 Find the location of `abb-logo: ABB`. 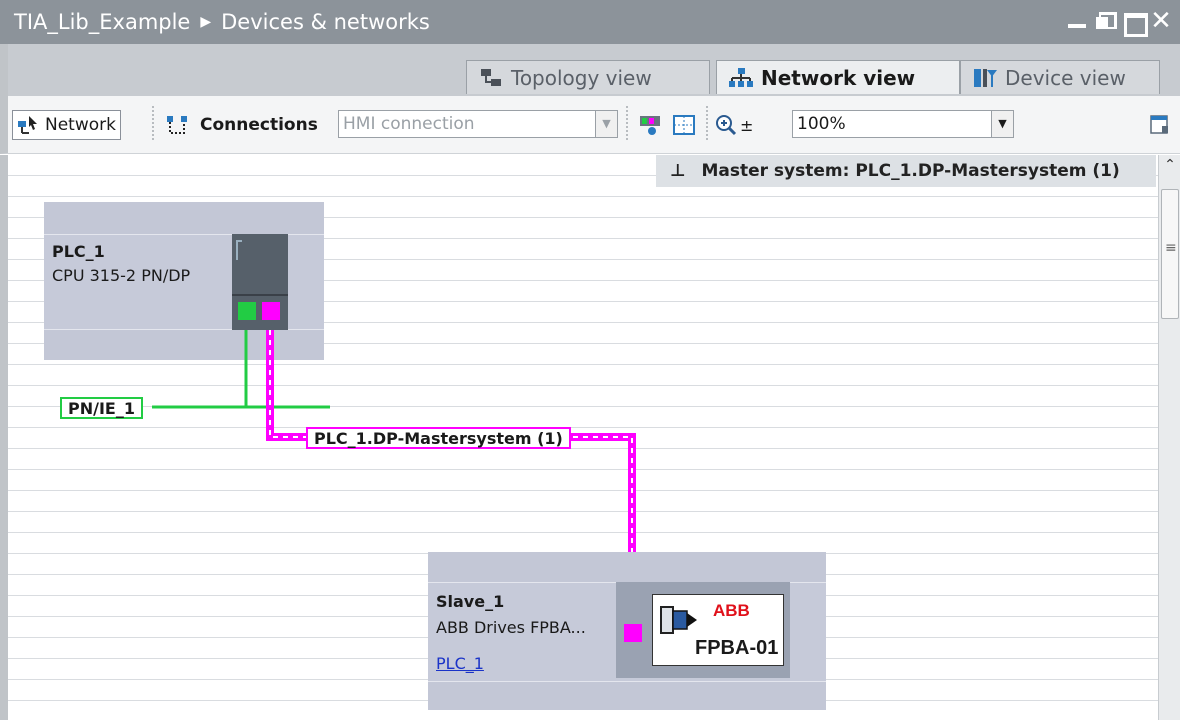

abb-logo: ABB is located at coordinates (731, 610).